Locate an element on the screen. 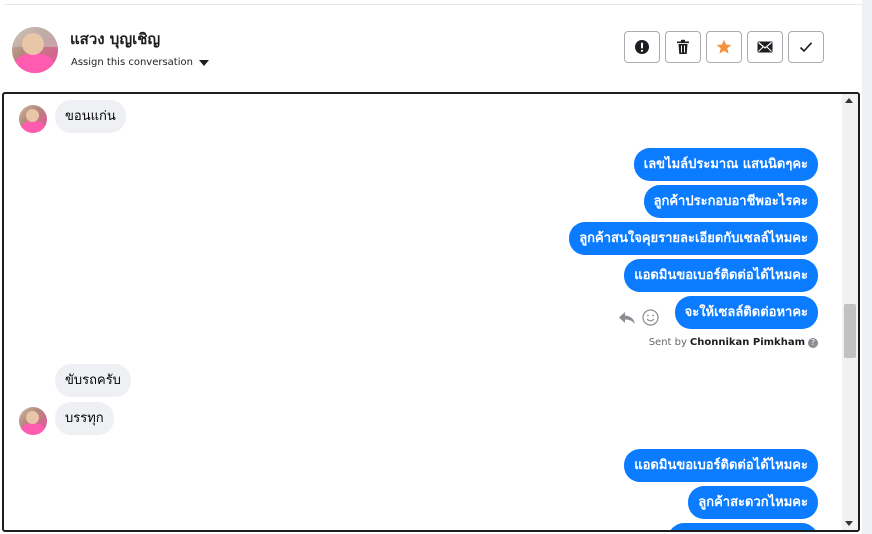  trash-icon is located at coordinates (683, 46).